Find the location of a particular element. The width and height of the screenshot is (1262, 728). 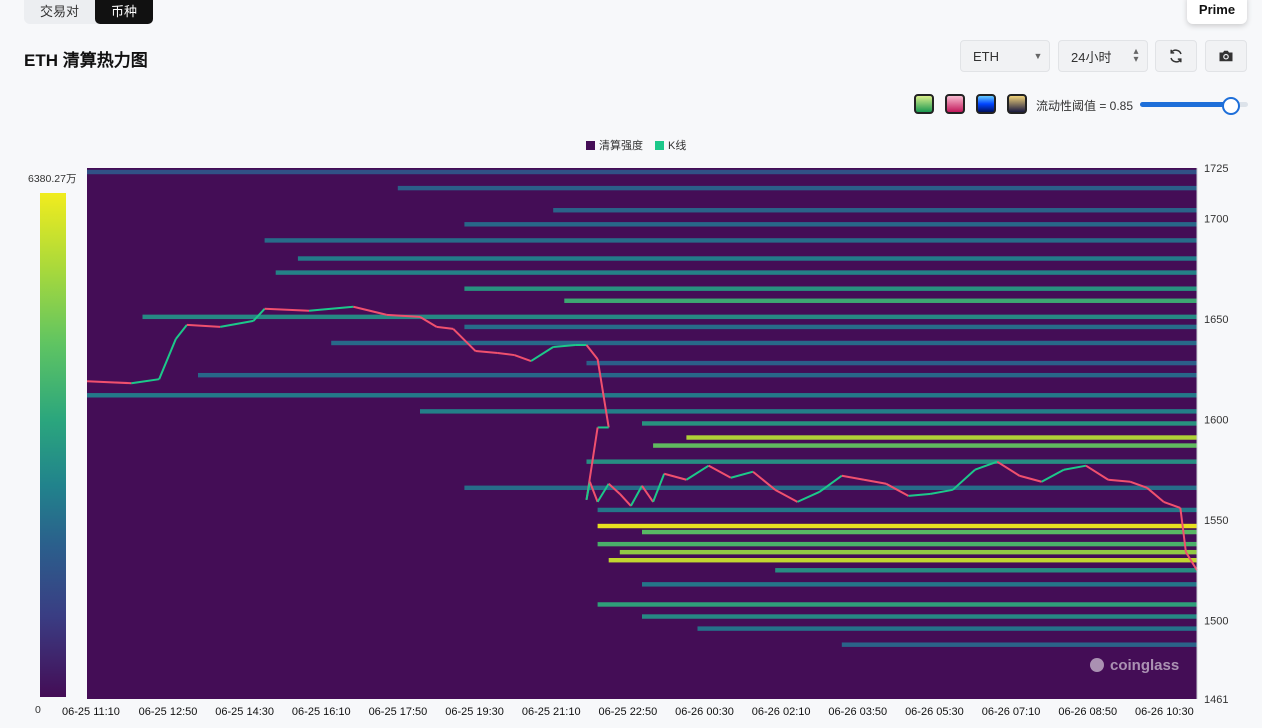

x-tick-label: 06-26 03:50 is located at coordinates (857, 712).